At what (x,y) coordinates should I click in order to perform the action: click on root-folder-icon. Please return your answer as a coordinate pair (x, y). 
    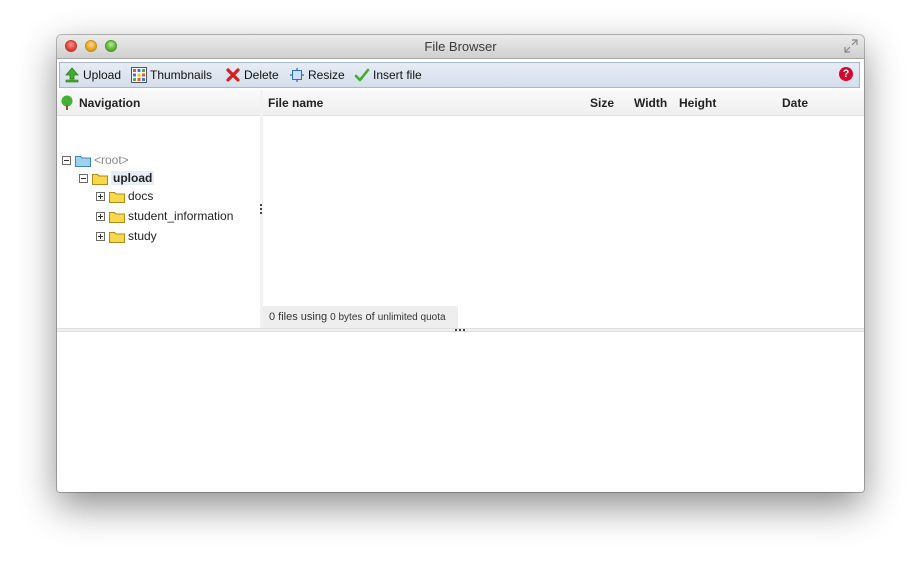
    Looking at the image, I should click on (83, 161).